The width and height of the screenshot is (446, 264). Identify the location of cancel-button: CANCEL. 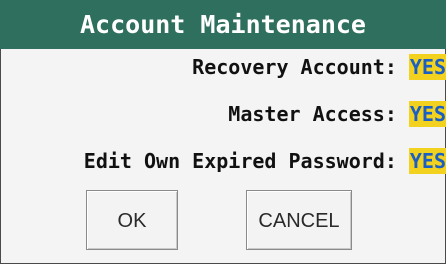
(299, 220).